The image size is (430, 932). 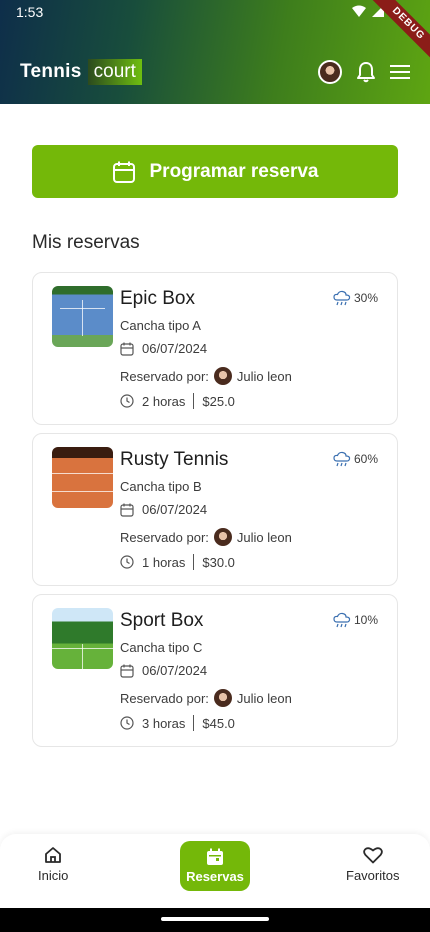 What do you see at coordinates (215, 866) in the screenshot?
I see `nav-item-reservas: Reservas` at bounding box center [215, 866].